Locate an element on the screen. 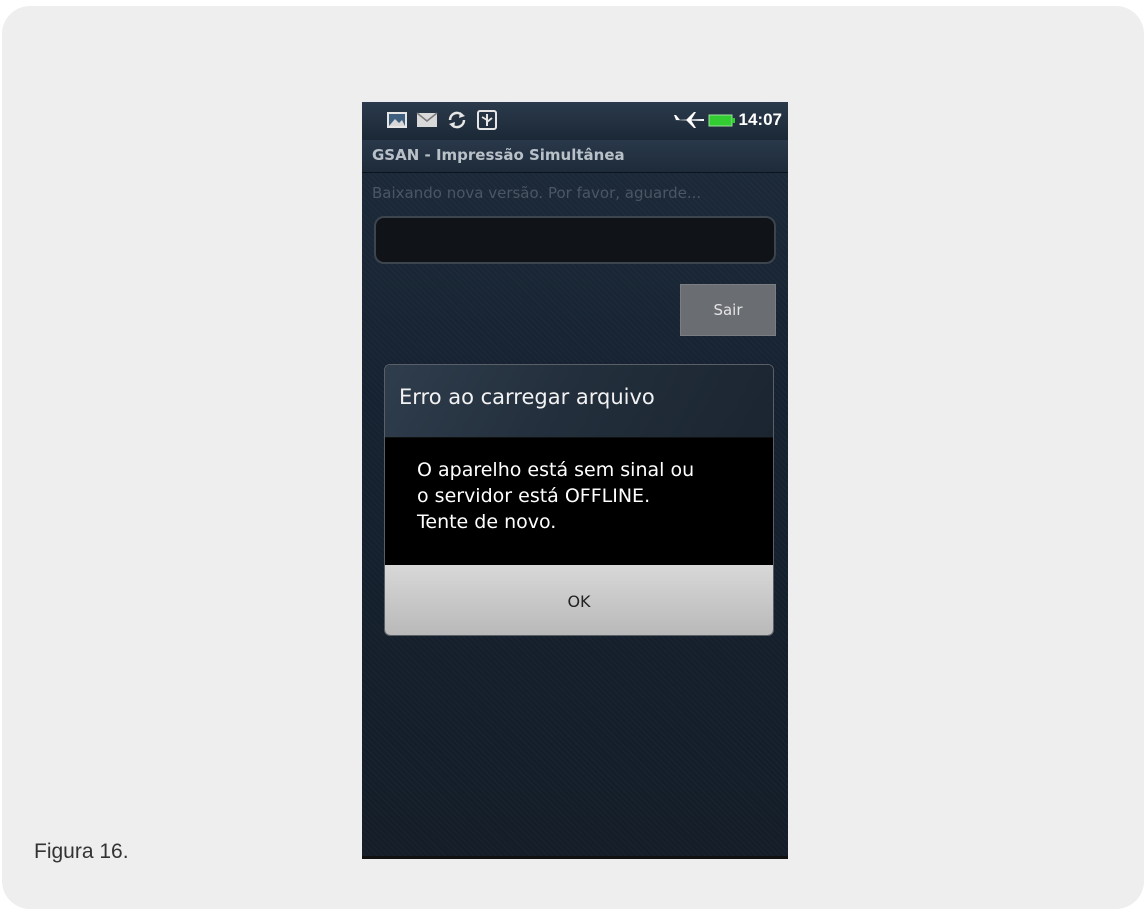 Image resolution: width=1146 pixels, height=911 pixels. app-title: GSAN - Impressão Simultânea is located at coordinates (498, 155).